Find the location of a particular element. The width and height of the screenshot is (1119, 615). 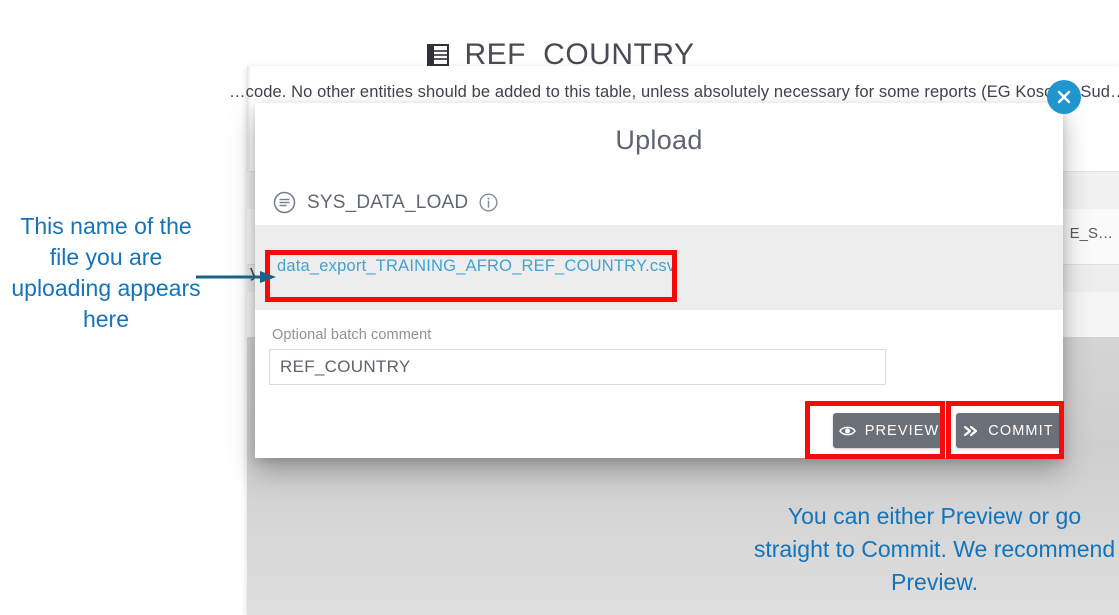

close-icon is located at coordinates (1064, 97).